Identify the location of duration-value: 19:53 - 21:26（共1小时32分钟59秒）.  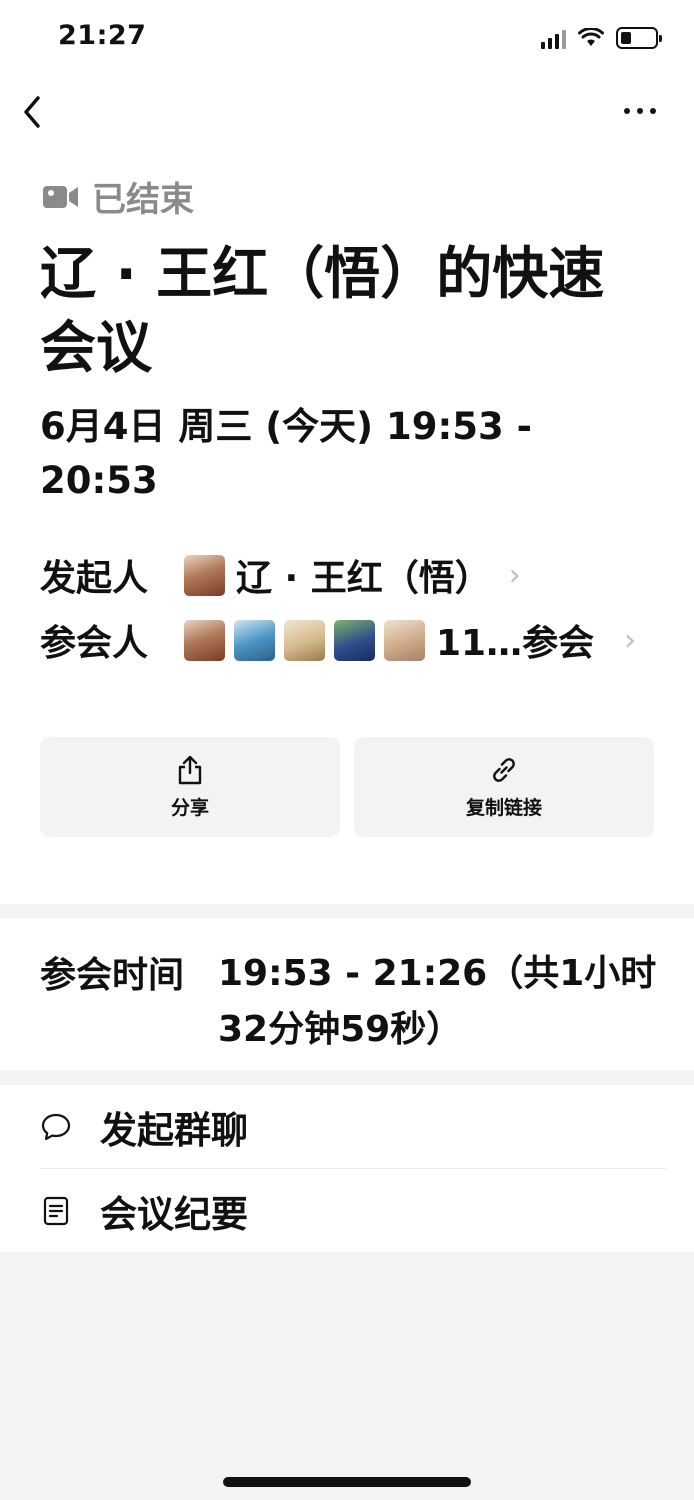
(437, 1001).